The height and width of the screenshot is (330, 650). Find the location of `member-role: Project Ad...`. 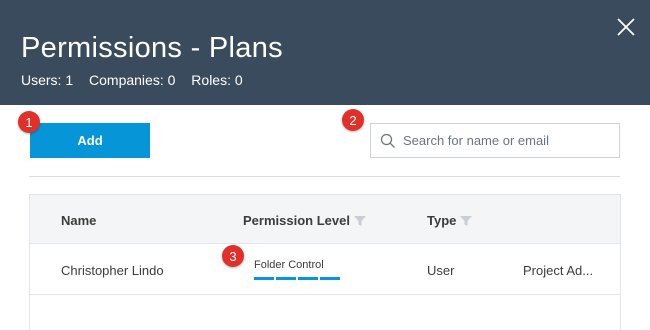

member-role: Project Ad... is located at coordinates (558, 270).